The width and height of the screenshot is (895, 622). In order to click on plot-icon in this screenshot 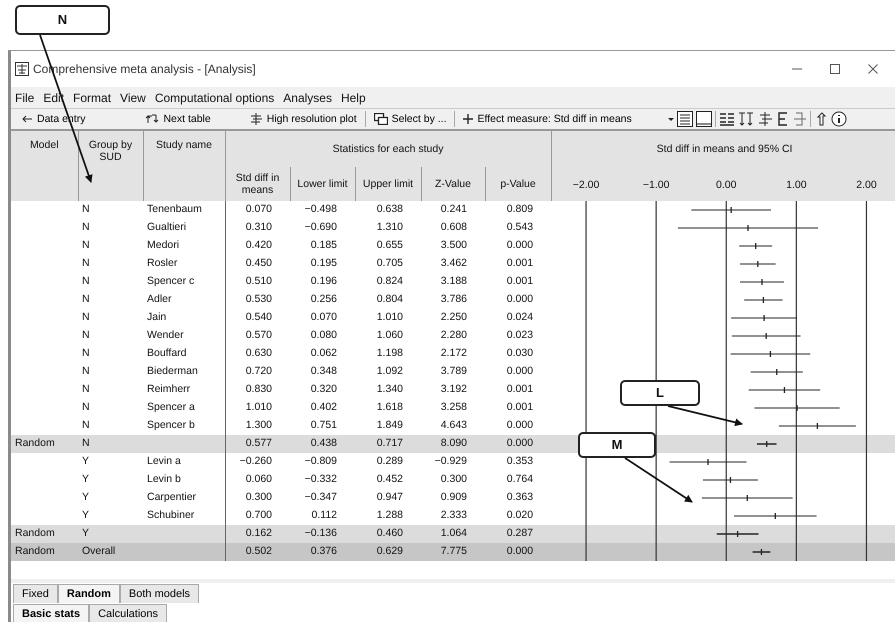, I will do `click(255, 119)`.